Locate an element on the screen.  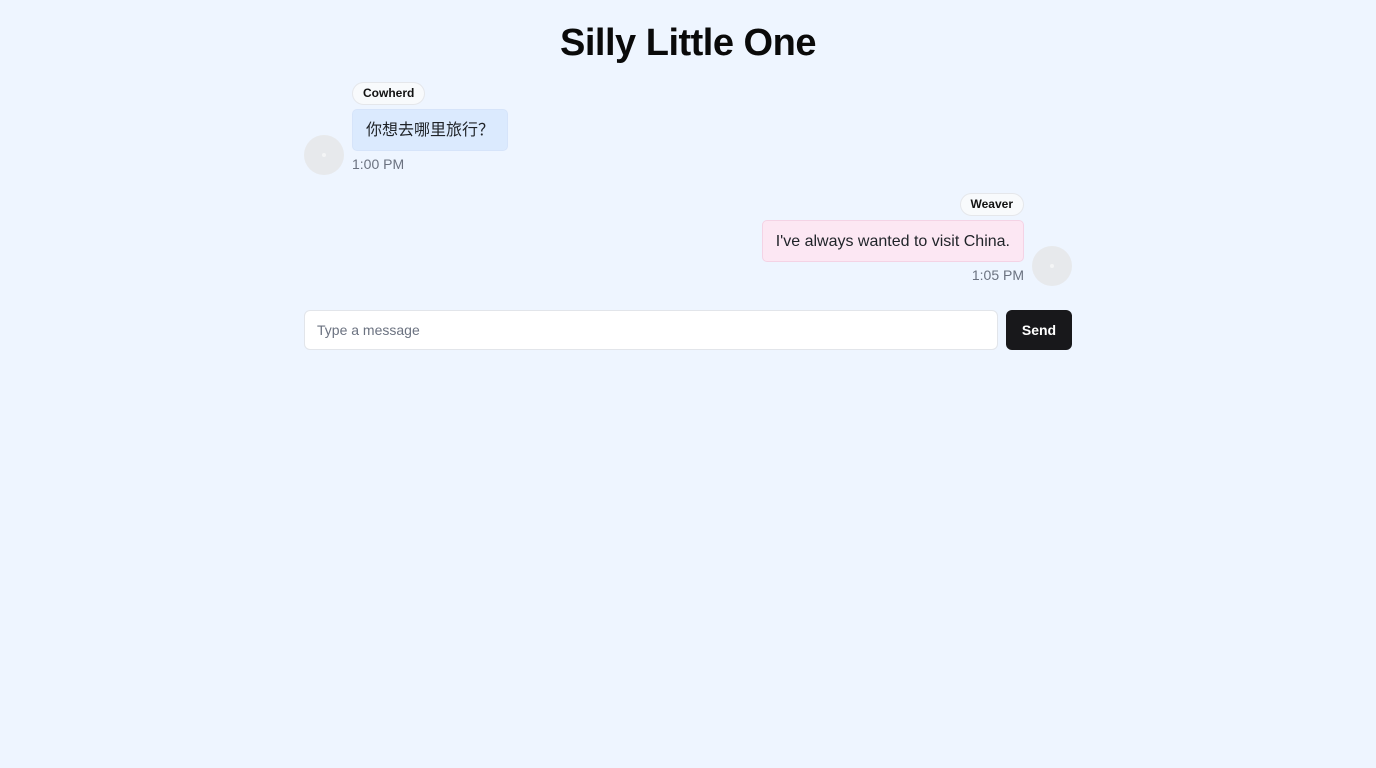
sender-name-badge: Cowherd is located at coordinates (389, 93).